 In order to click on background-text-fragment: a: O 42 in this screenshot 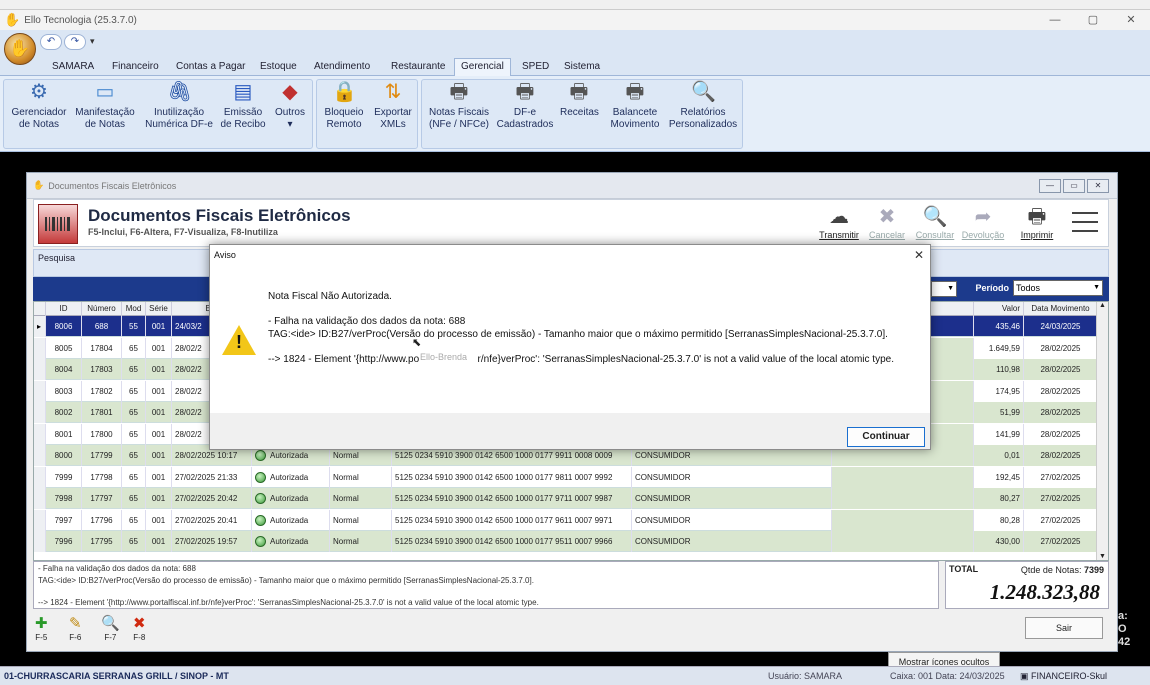, I will do `click(1124, 629)`.